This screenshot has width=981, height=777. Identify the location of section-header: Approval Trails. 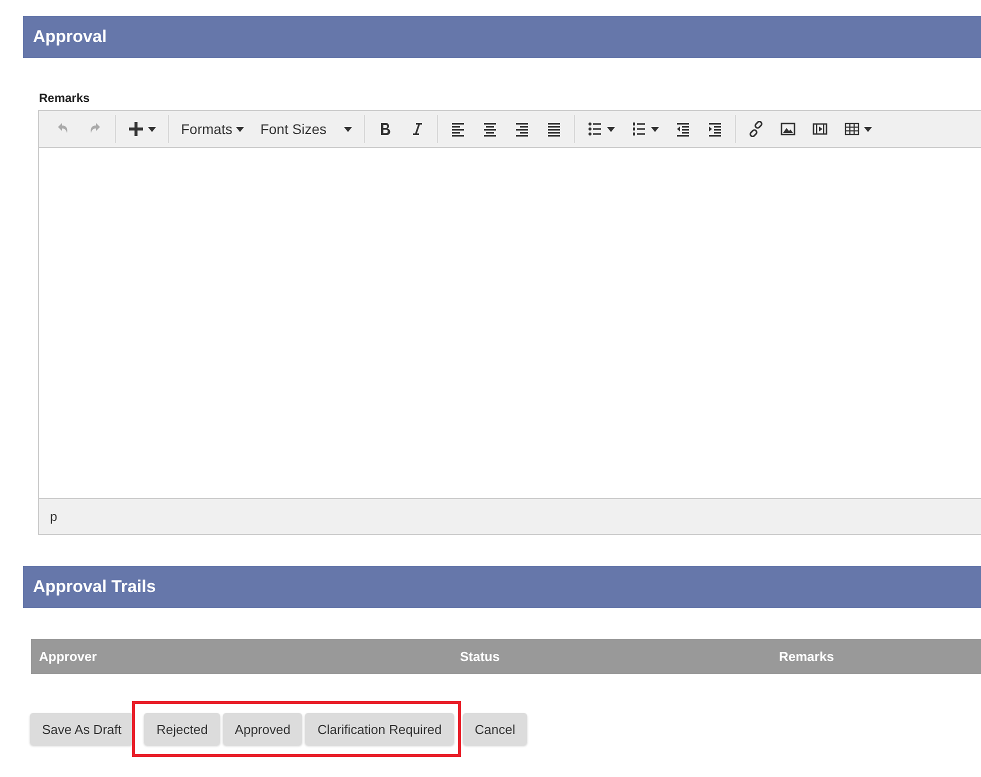
(502, 587).